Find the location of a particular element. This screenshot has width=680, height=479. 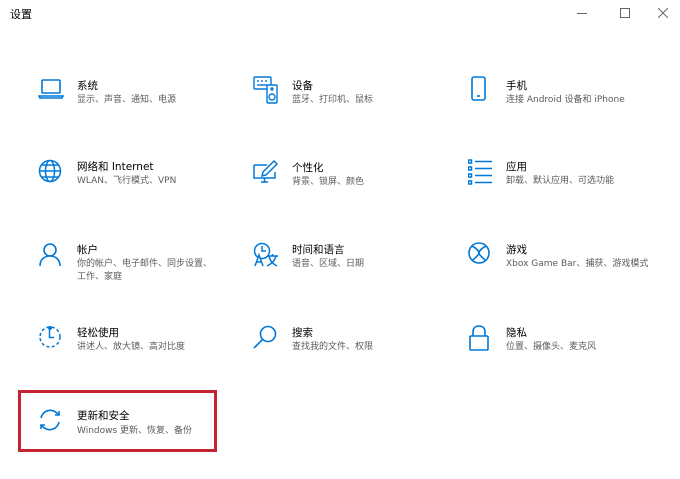

tile-description: 讲述人、放大镜、高对比度 is located at coordinates (131, 347).